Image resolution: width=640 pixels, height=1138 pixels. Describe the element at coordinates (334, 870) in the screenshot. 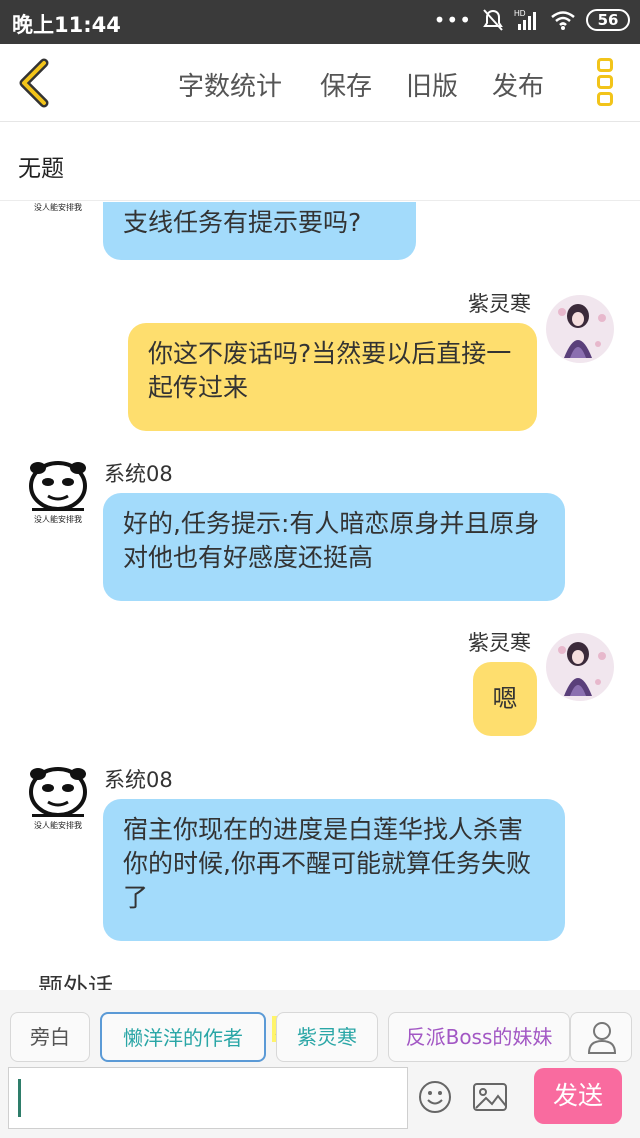

I see `message-bubble: 宿主你现在的进度是白莲华找人杀害你的时候,你再不醒可能就算任务失败了` at that location.